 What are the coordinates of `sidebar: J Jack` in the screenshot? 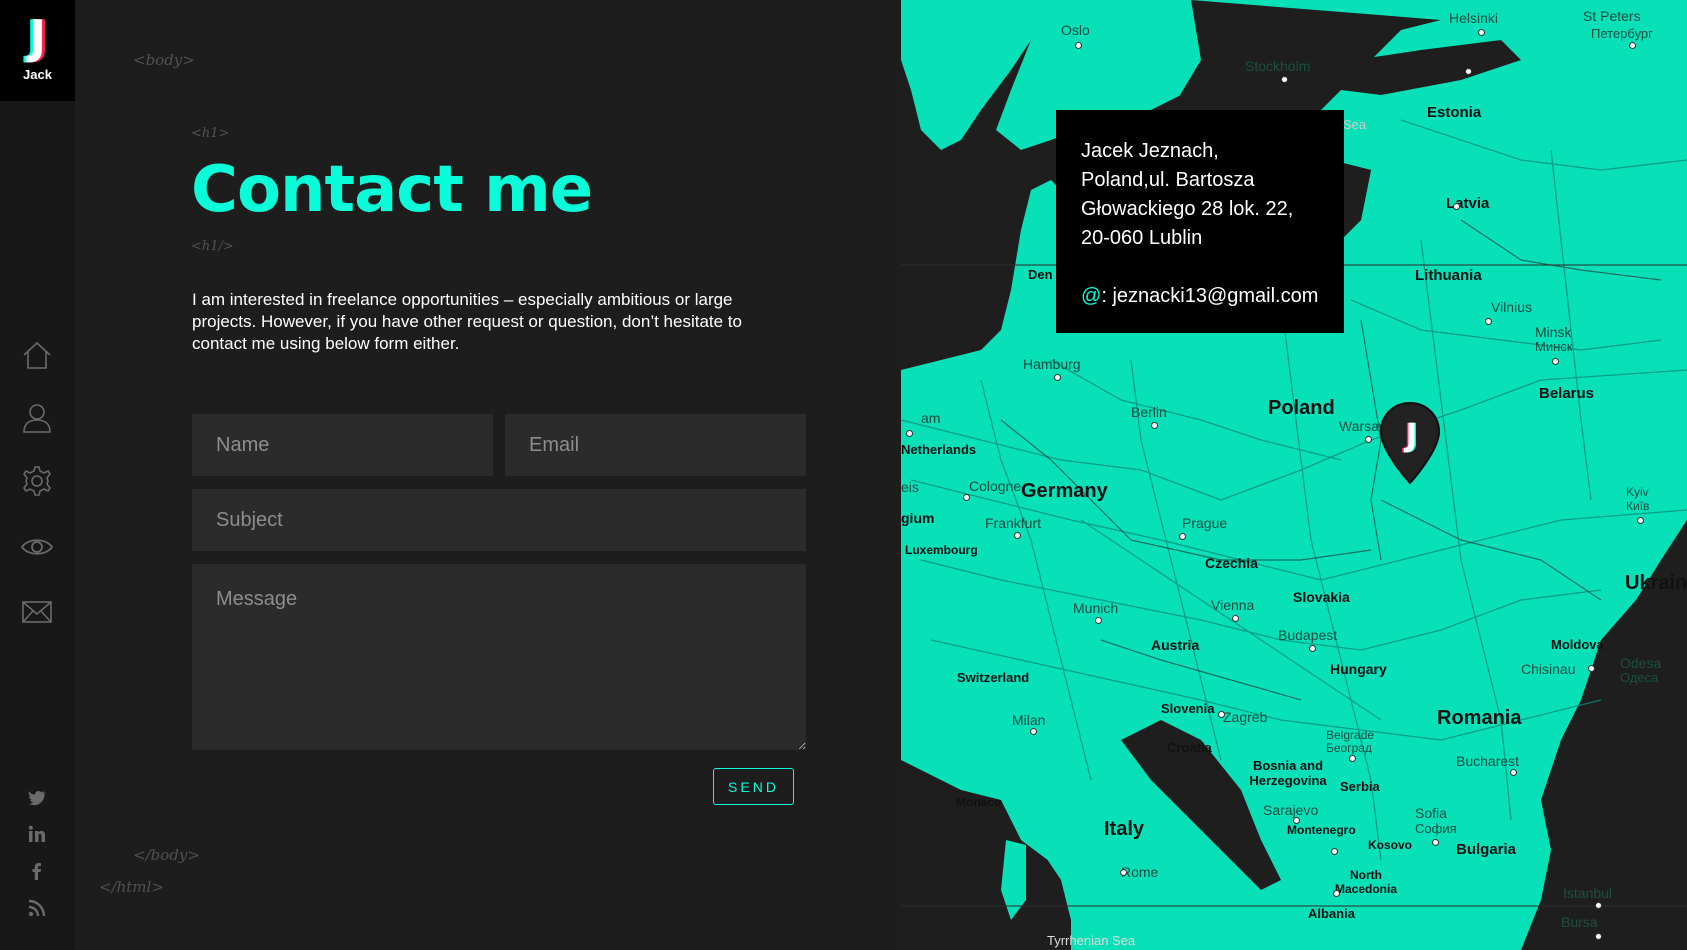 It's located at (37, 475).